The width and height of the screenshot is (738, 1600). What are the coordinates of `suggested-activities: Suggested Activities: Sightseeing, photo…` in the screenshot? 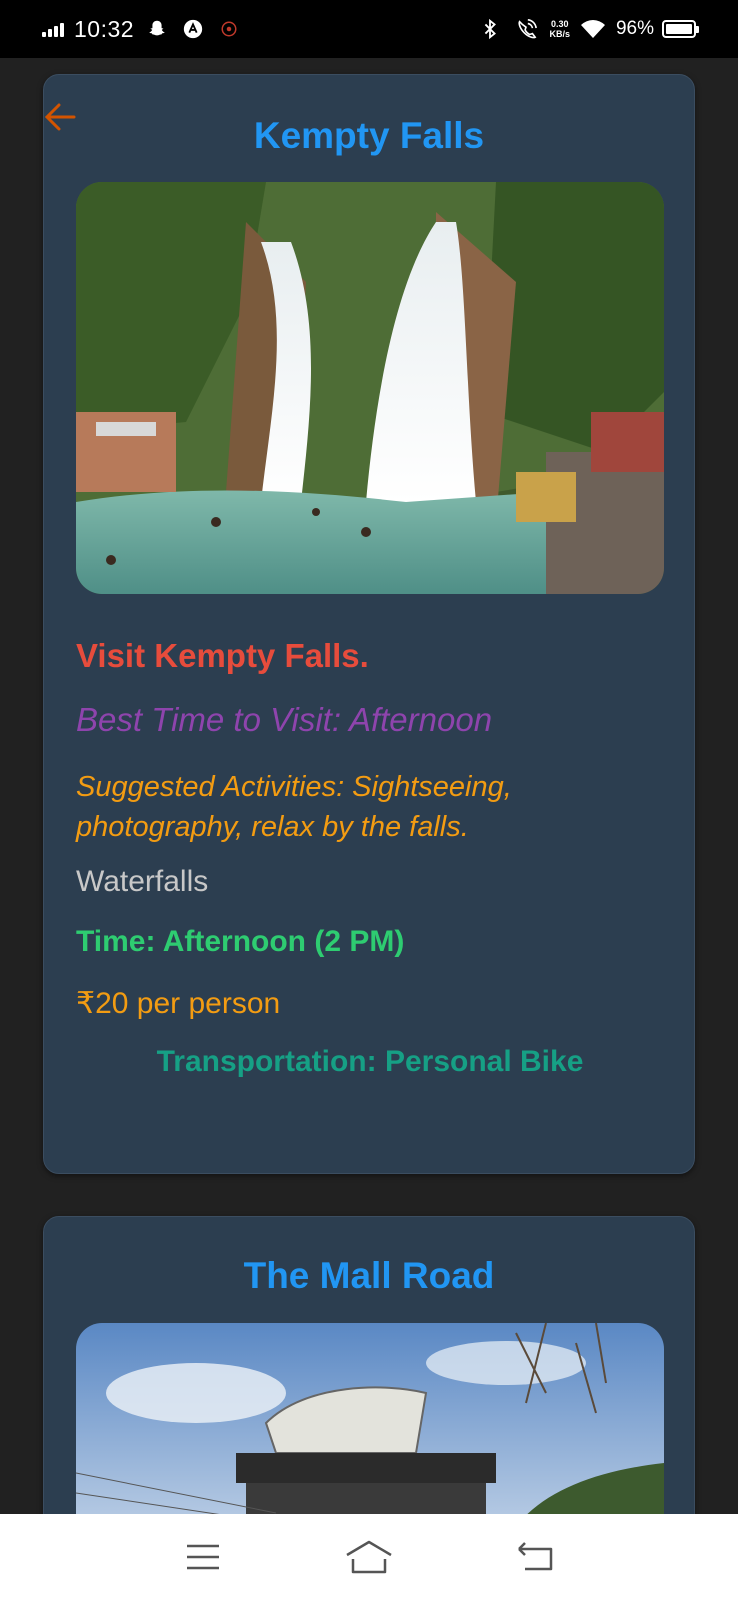 It's located at (294, 807).